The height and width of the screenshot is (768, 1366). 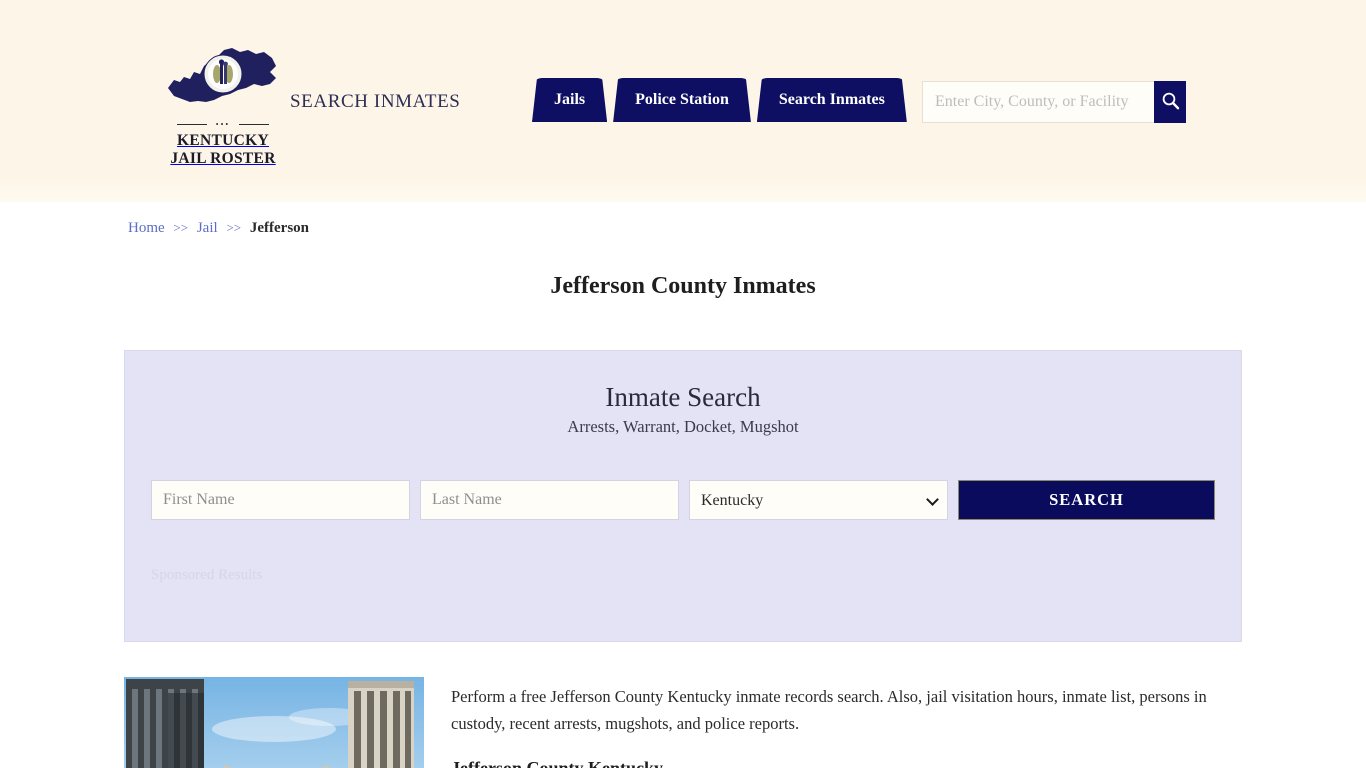 I want to click on state-select: Kentucky, so click(x=818, y=500).